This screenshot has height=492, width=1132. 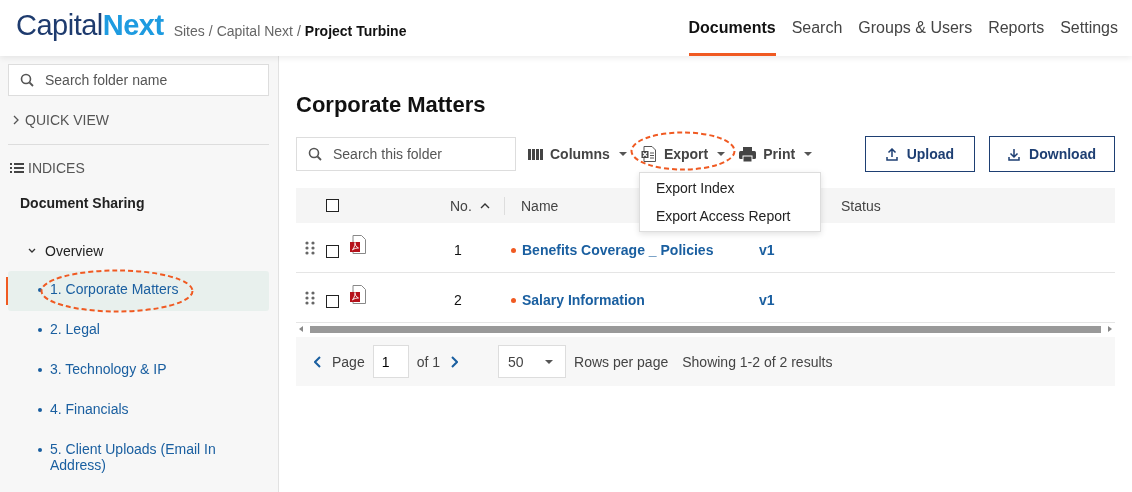 I want to click on page-label: Page, so click(x=348, y=361).